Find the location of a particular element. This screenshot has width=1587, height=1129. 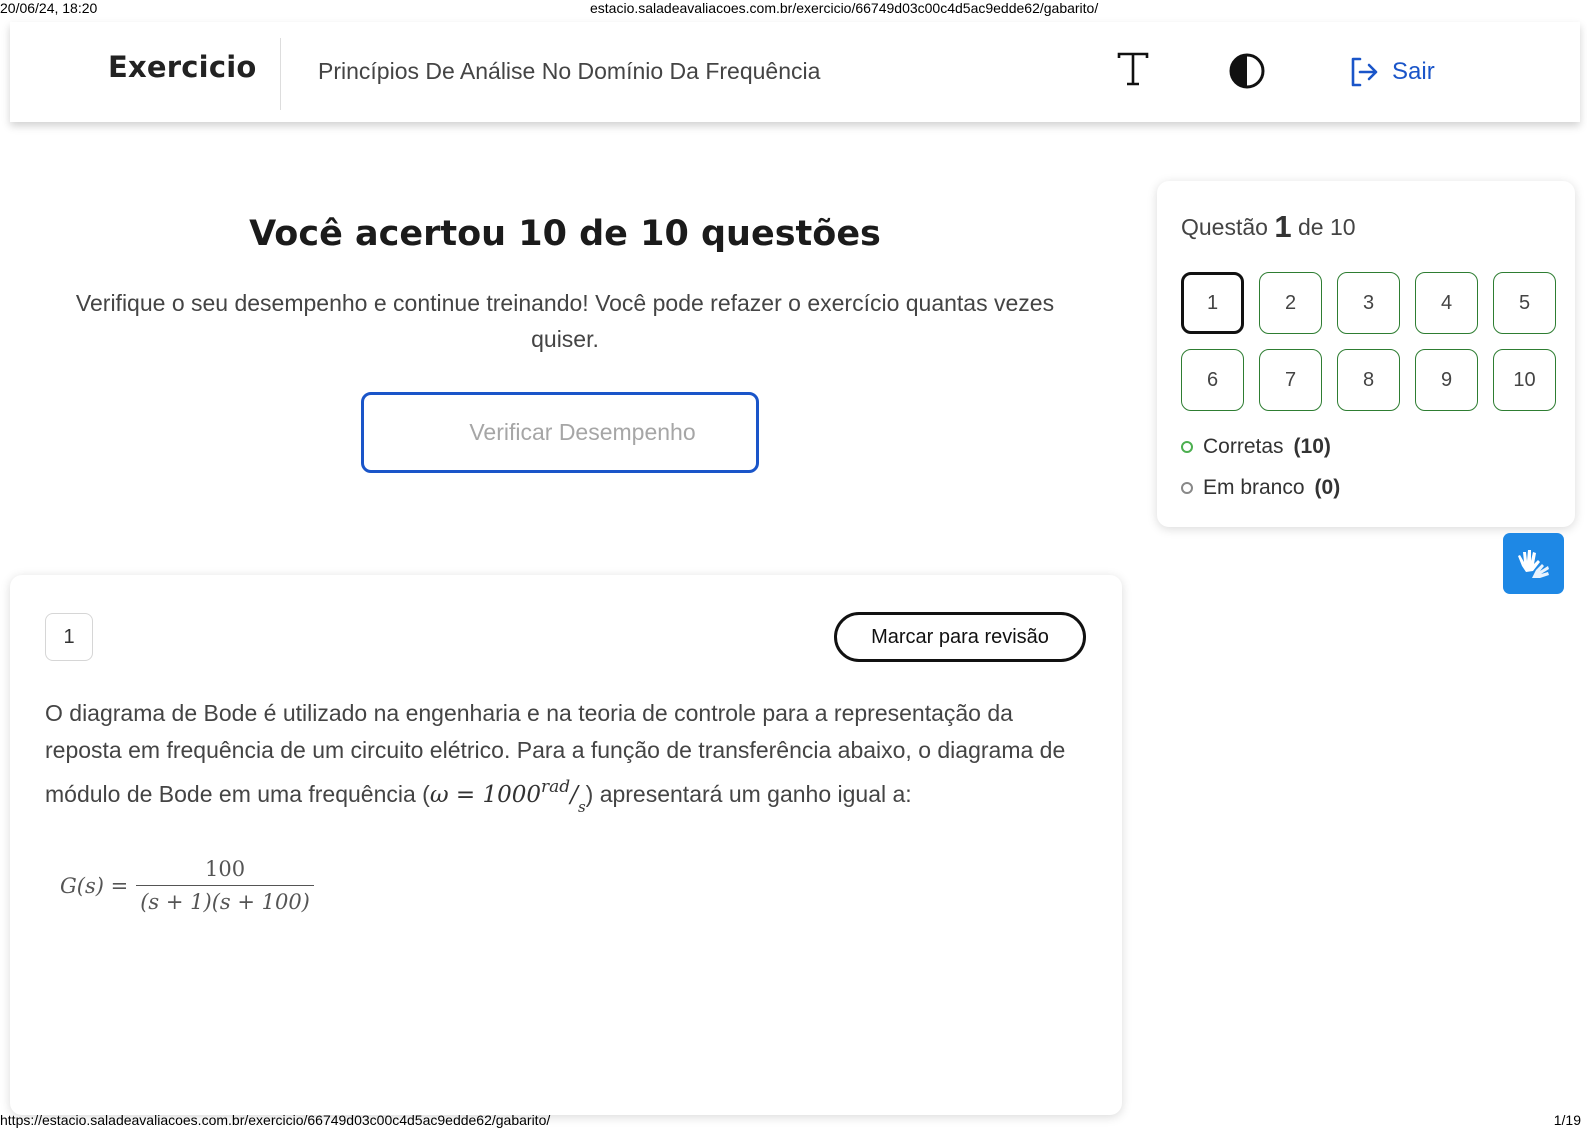

sign-language-icon is located at coordinates (1533, 563).